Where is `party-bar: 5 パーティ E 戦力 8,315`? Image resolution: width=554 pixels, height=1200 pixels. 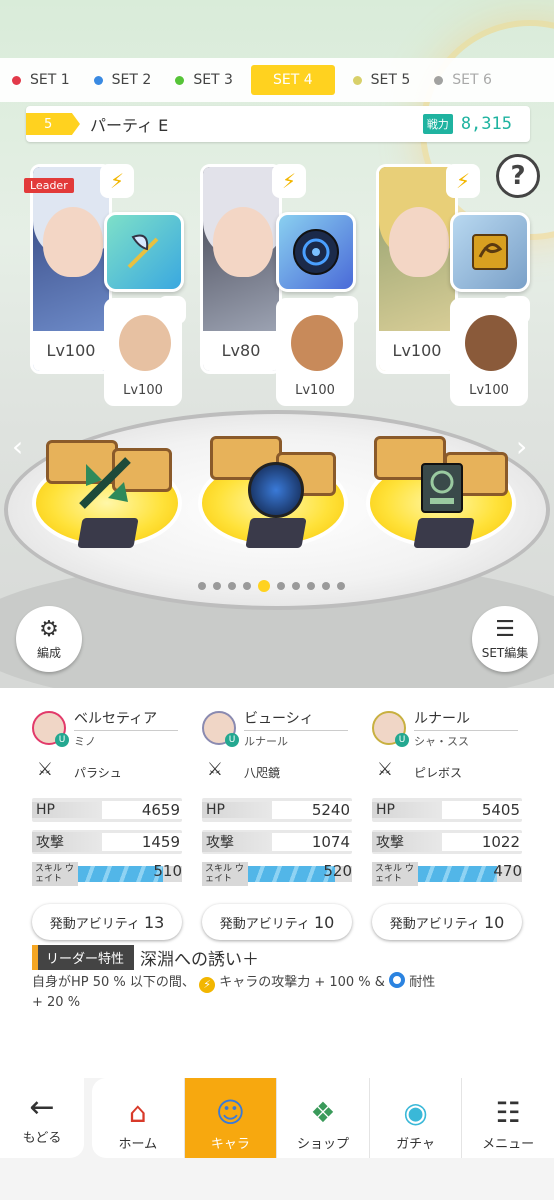
party-bar: 5 パーティ E 戦力 8,315 is located at coordinates (278, 124).